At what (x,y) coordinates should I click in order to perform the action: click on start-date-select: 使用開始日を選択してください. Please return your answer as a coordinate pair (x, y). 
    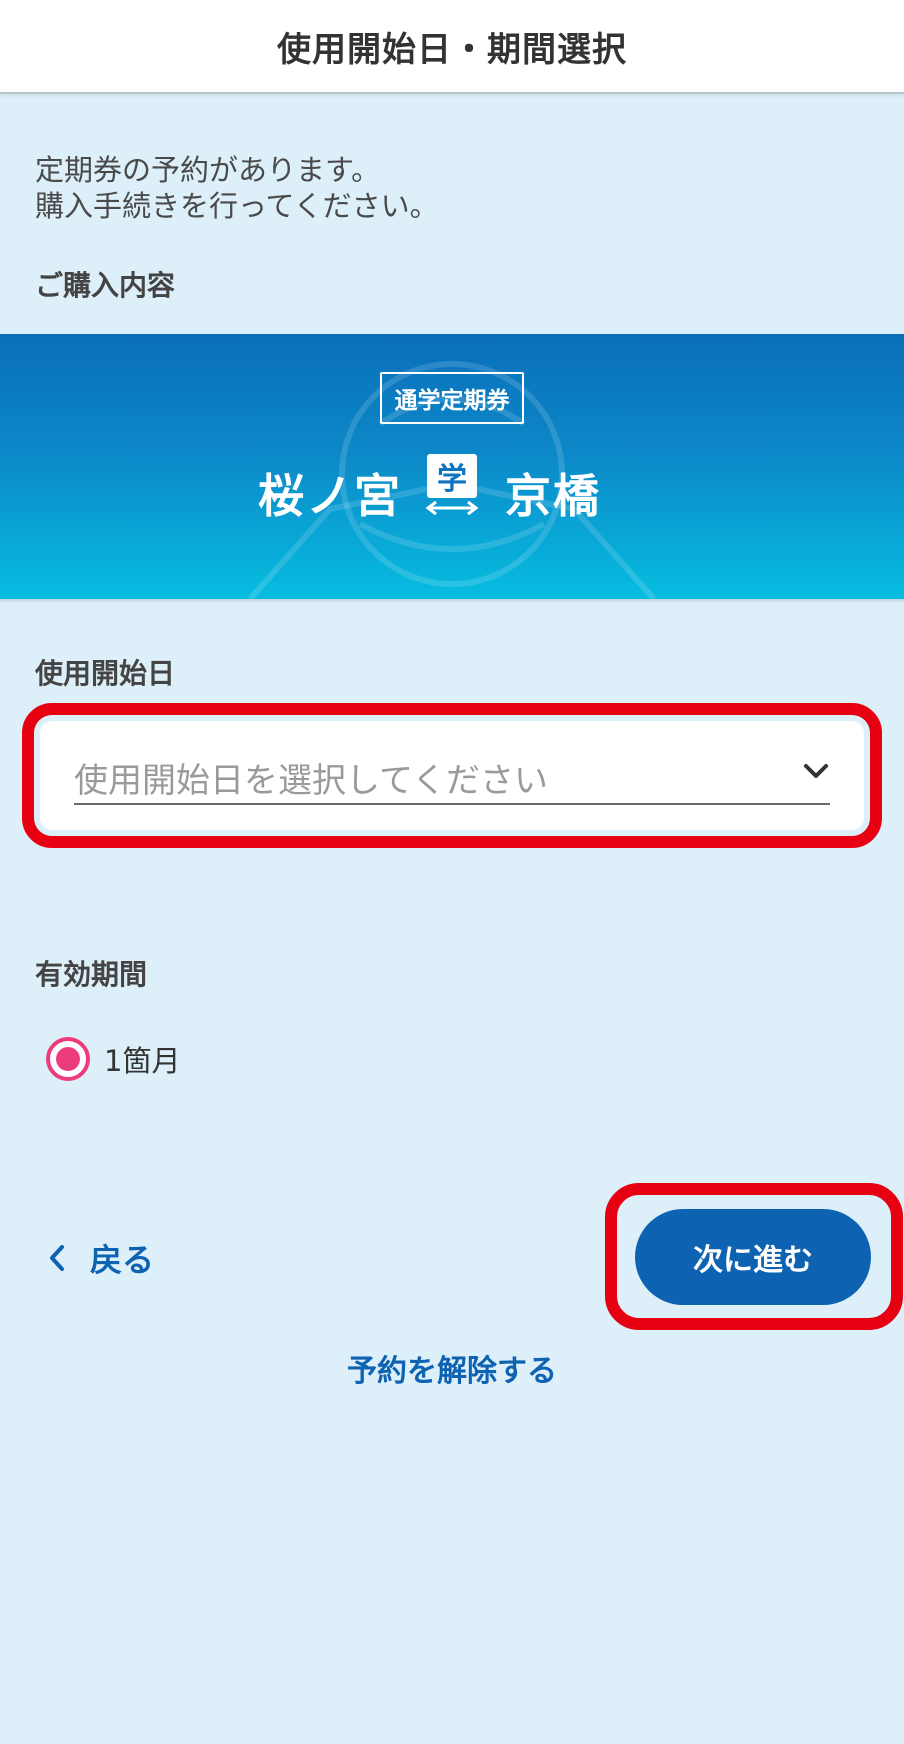
    Looking at the image, I should click on (452, 775).